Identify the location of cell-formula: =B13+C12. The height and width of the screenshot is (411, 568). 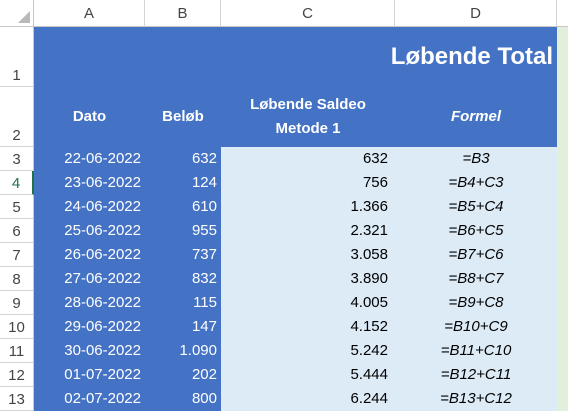
(476, 398).